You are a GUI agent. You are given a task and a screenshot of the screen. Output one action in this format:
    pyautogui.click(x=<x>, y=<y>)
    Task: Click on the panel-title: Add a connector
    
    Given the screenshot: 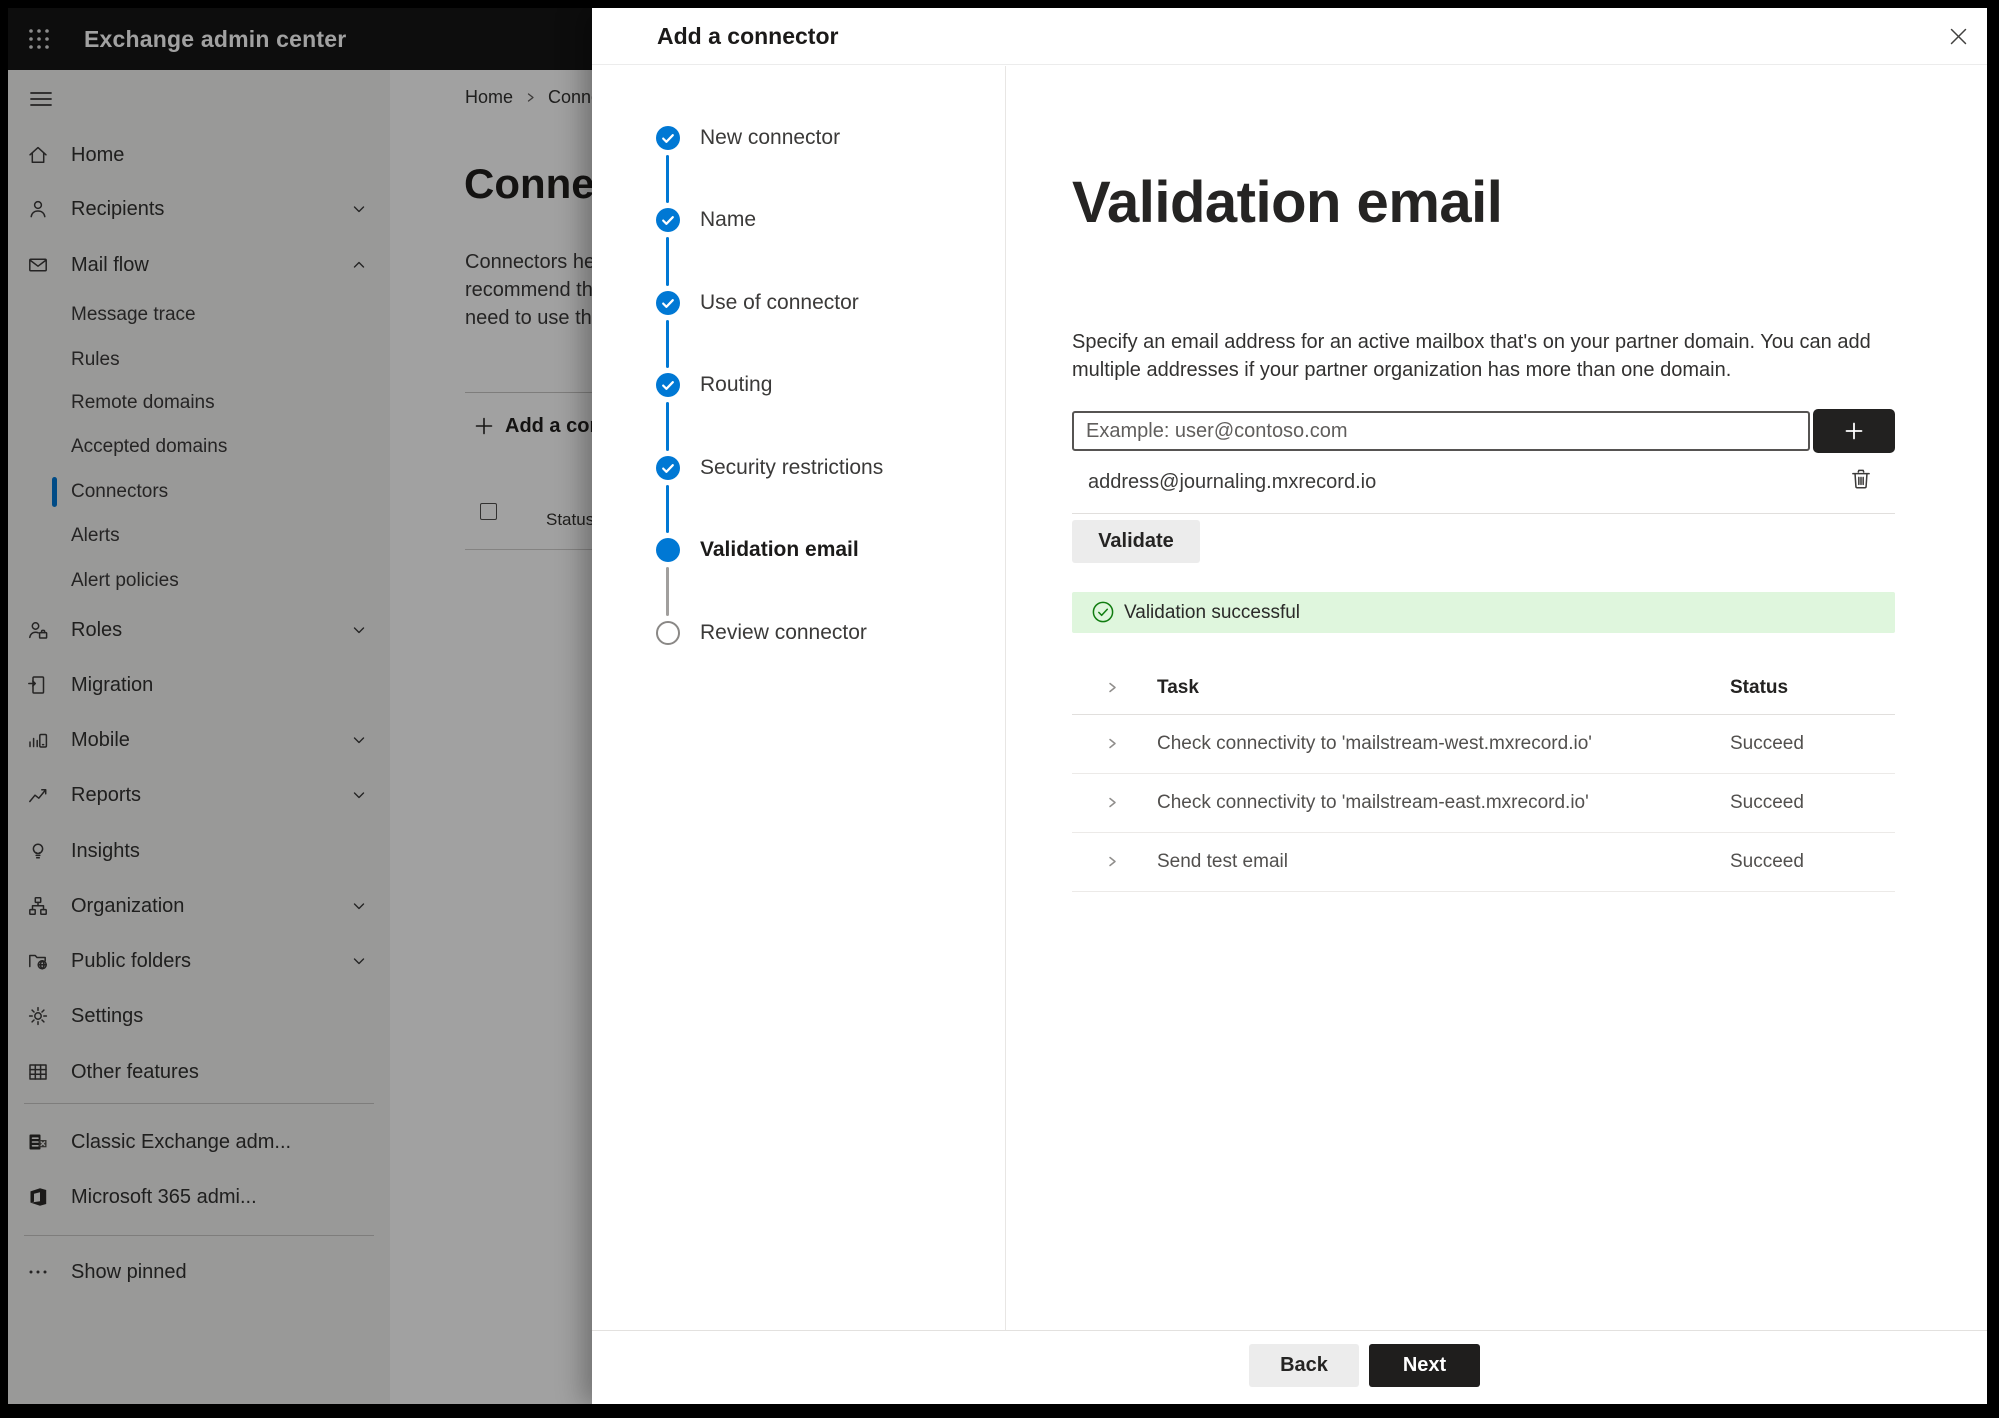 What is the action you would take?
    pyautogui.click(x=748, y=36)
    